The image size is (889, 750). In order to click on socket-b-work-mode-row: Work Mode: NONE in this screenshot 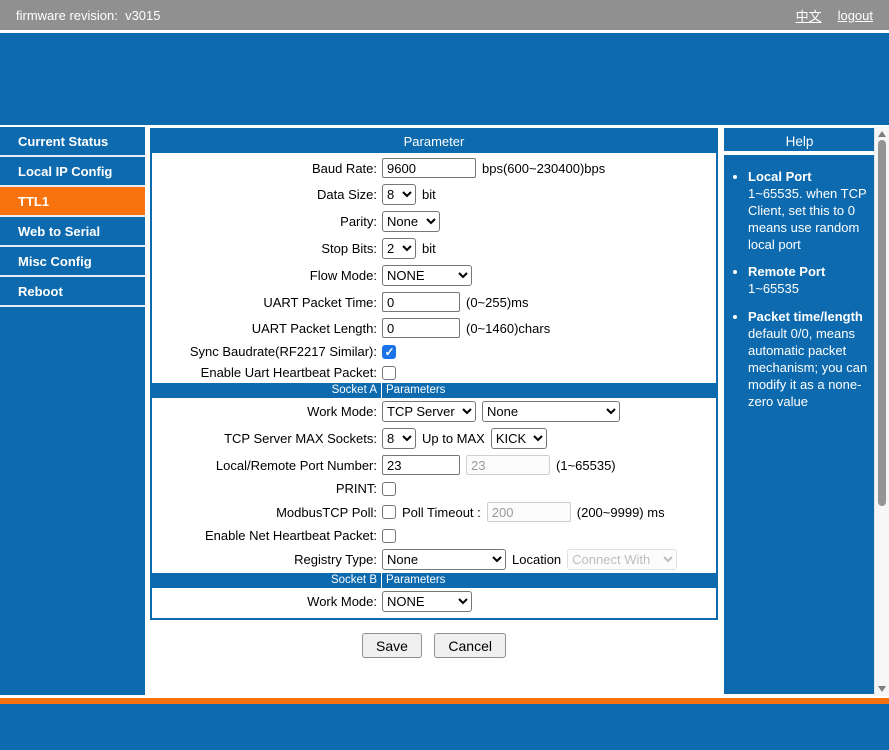, I will do `click(434, 601)`.